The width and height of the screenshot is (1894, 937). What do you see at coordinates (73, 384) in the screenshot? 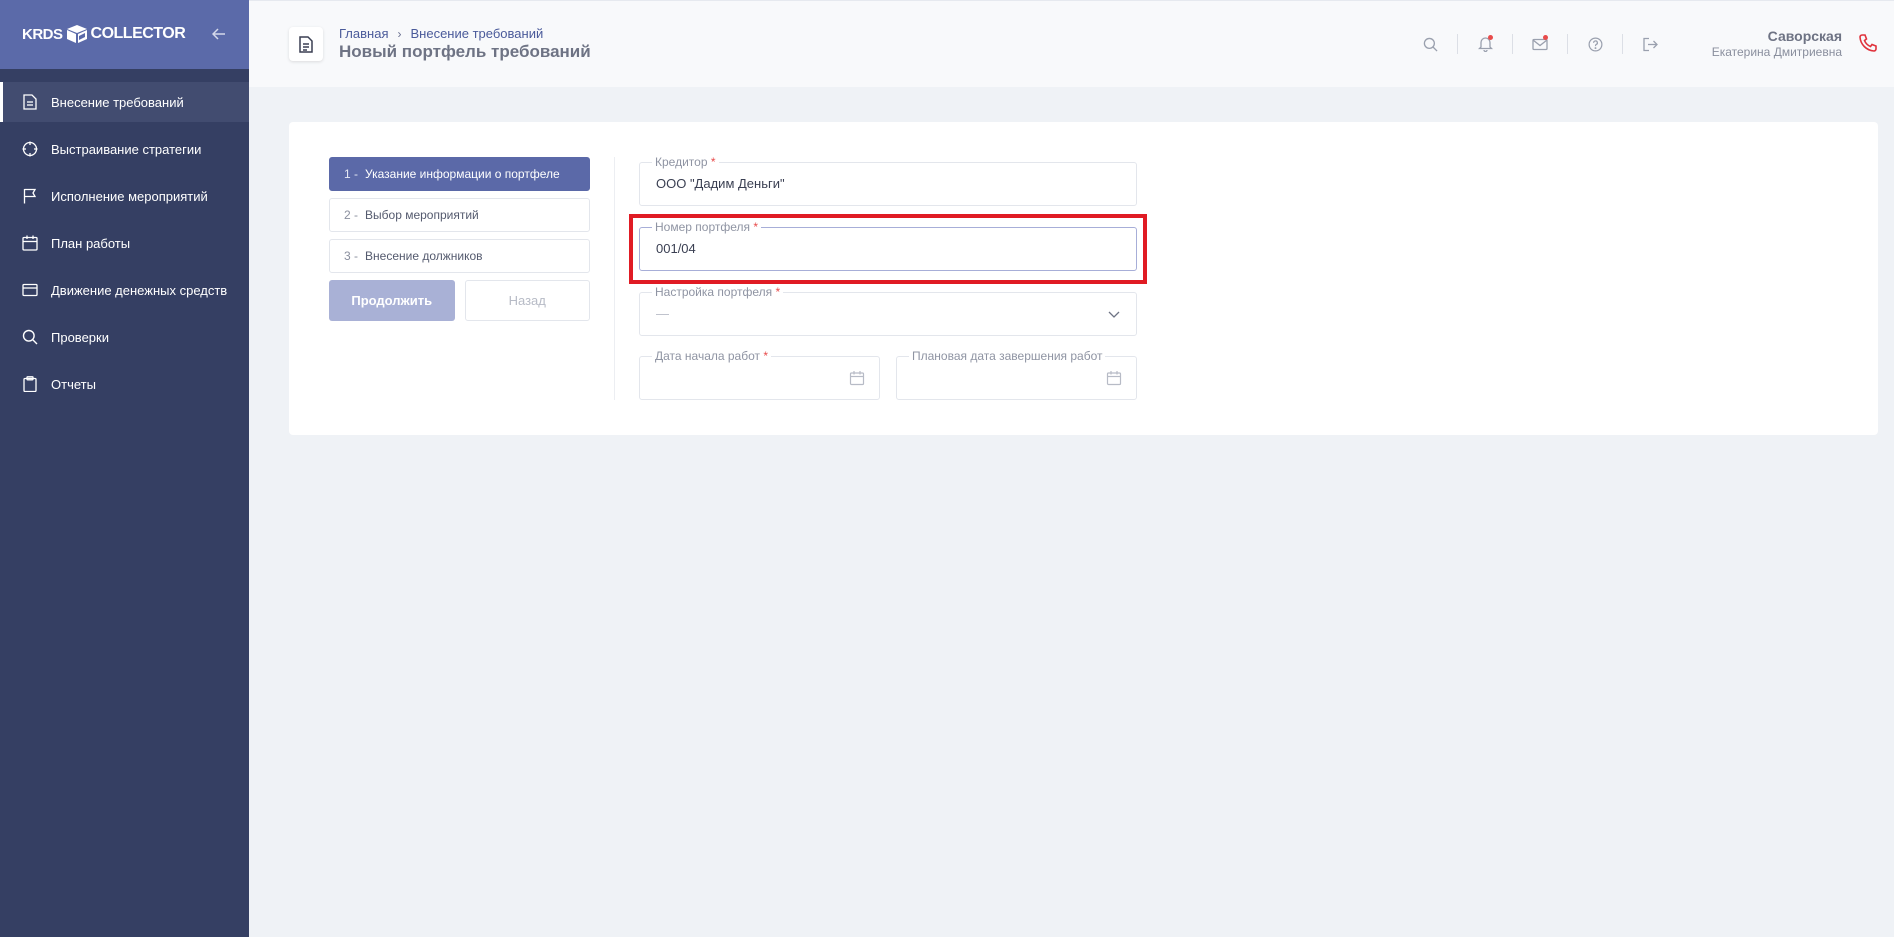
I see `sidebar-item-label: Отчеты` at bounding box center [73, 384].